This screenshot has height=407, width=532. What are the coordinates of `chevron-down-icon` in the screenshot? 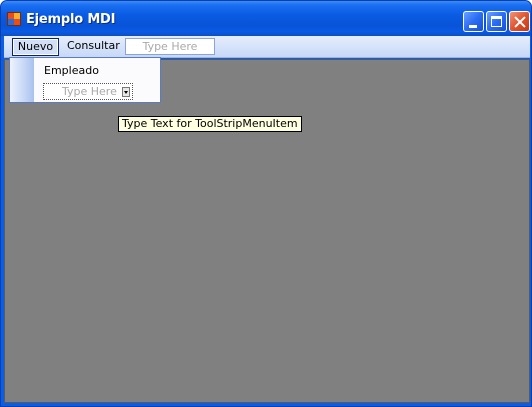 It's located at (126, 92).